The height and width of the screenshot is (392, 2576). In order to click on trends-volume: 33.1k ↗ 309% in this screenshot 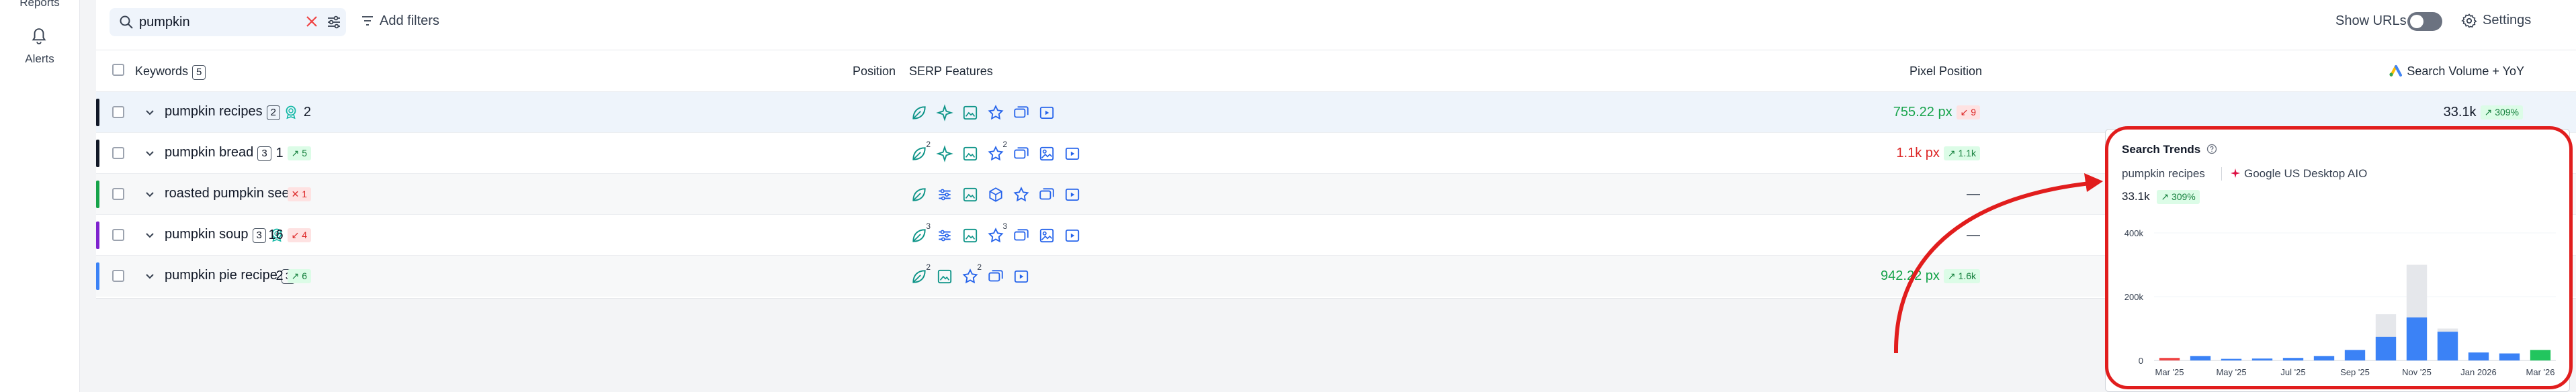, I will do `click(2161, 197)`.